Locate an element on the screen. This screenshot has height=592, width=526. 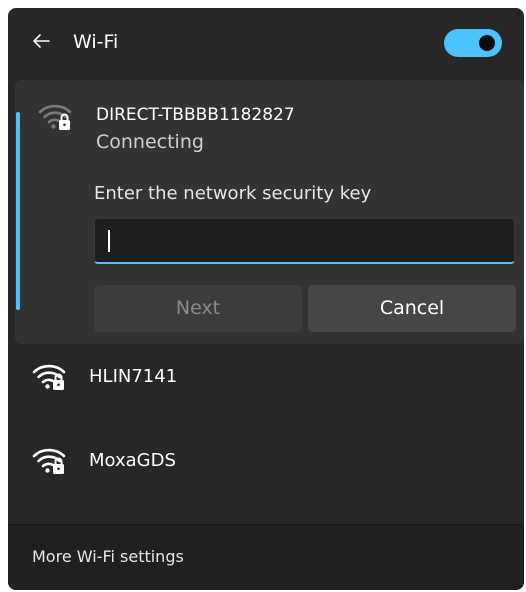
network-list-item: HLIN7141 is located at coordinates (266, 377).